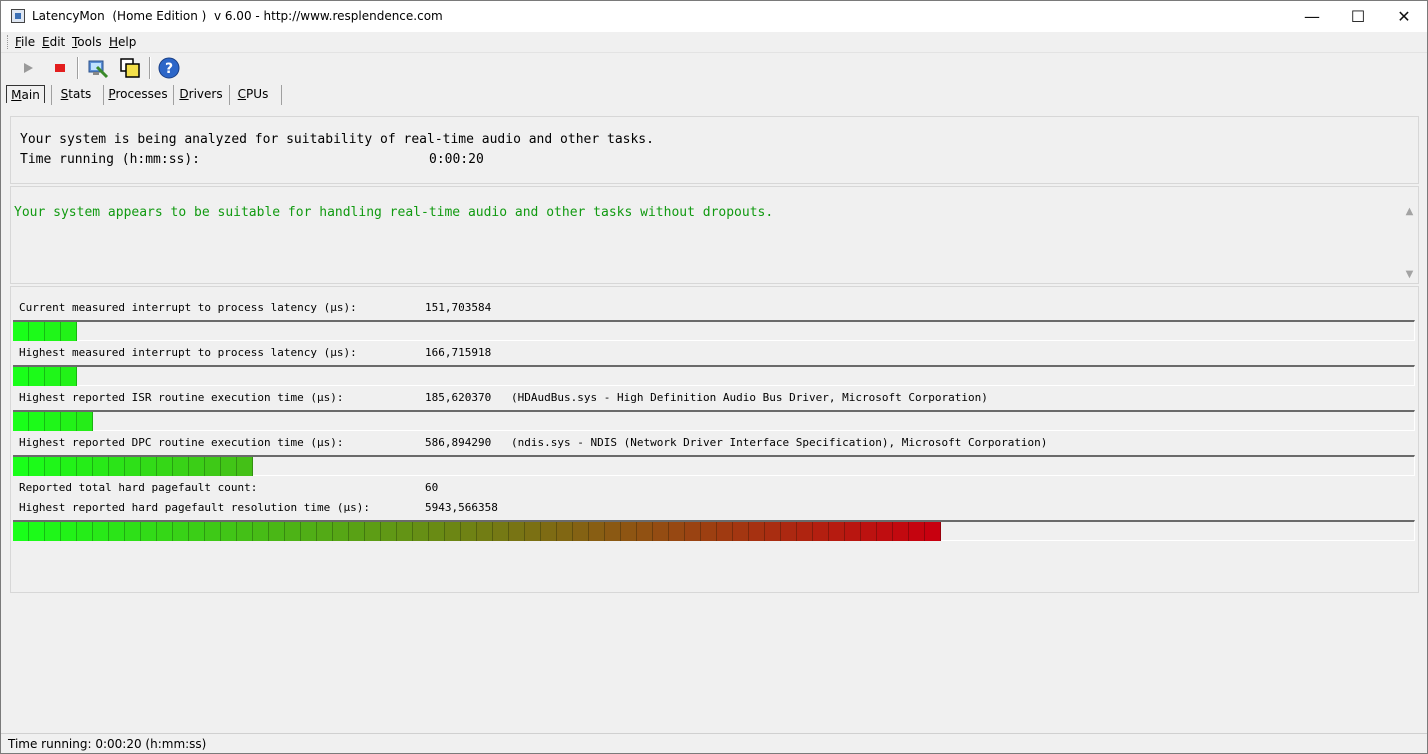  I want to click on stop-button, so click(60, 68).